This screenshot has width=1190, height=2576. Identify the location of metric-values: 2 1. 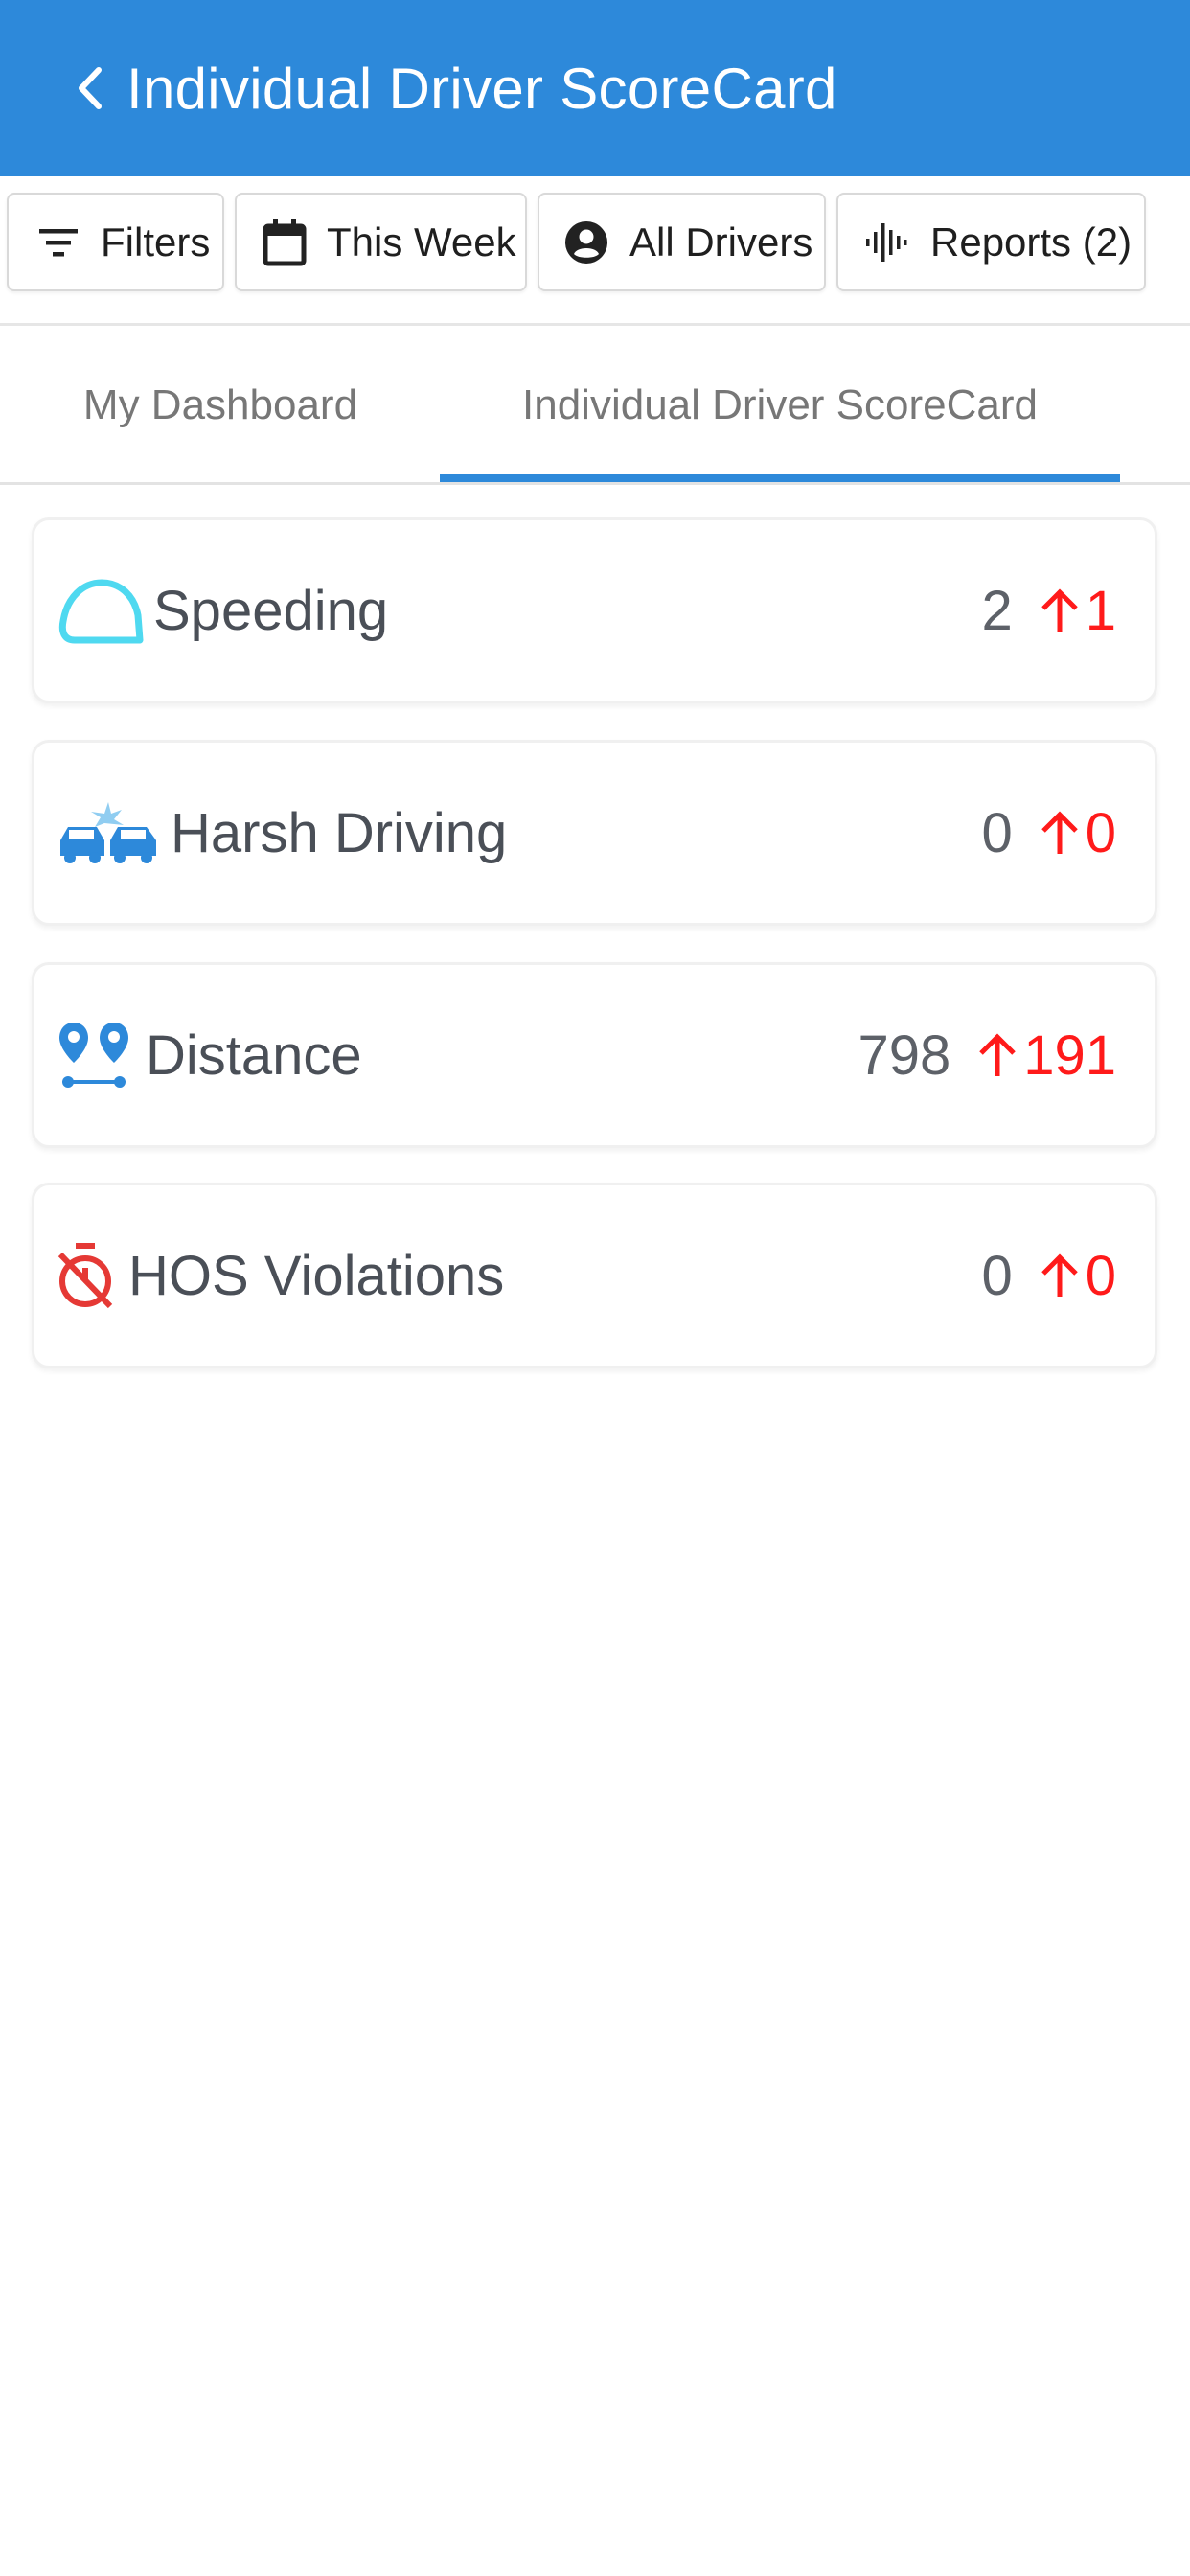
(1048, 611).